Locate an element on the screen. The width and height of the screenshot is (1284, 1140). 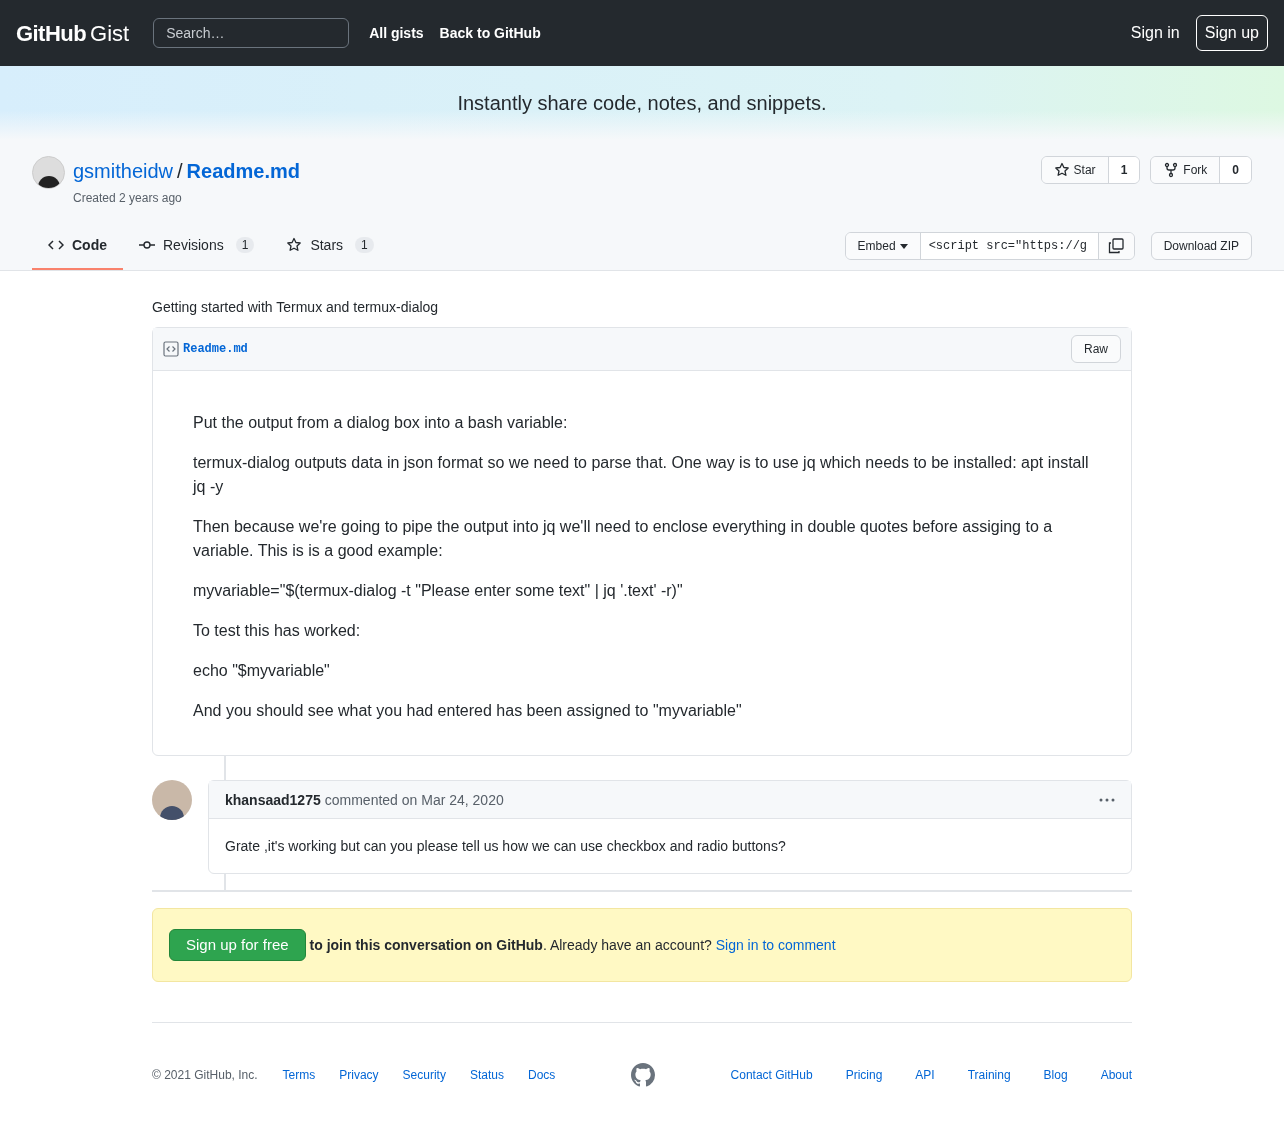
embed-code-field: <script src="https://g is located at coordinates (1009, 246).